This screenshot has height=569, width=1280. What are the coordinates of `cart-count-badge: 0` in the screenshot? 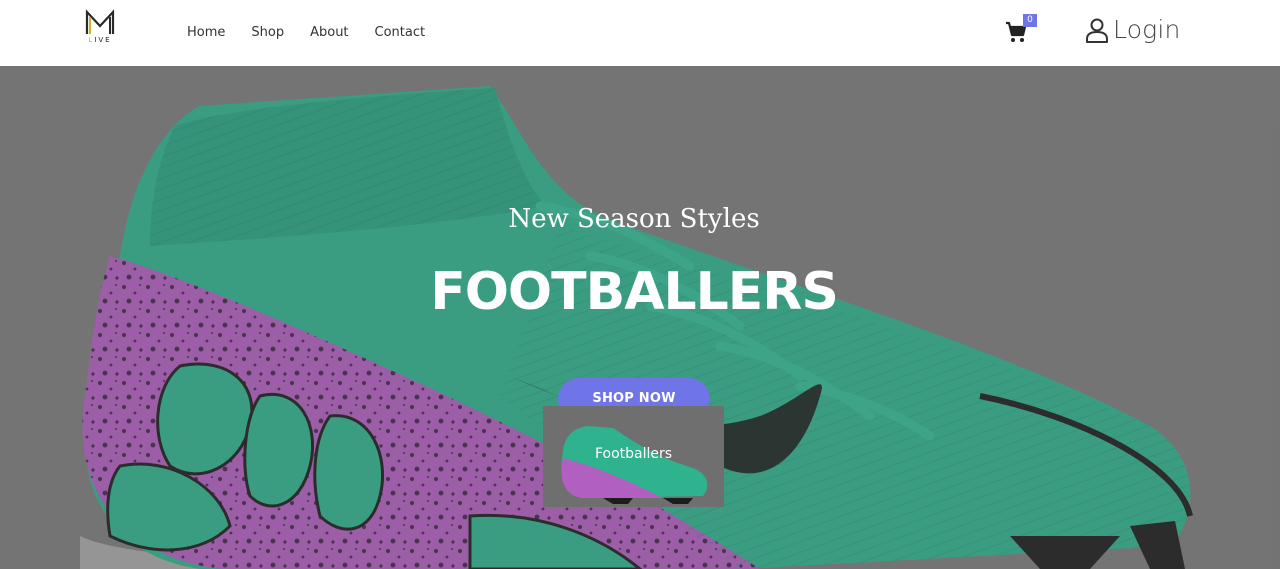 It's located at (1030, 20).